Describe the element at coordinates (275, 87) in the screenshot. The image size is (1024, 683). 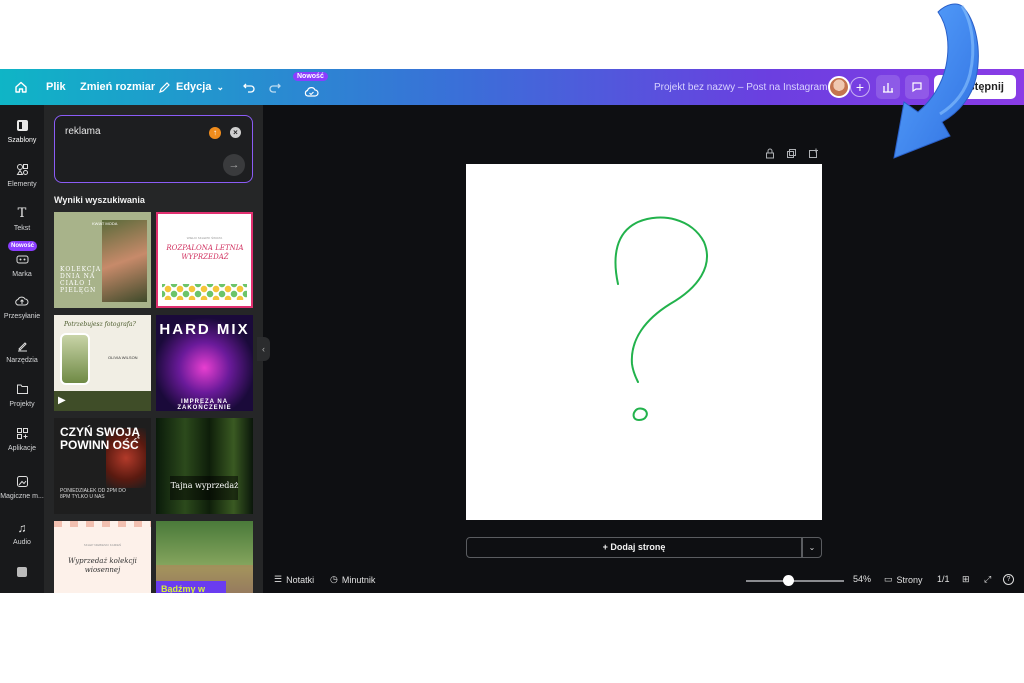
I see `redo-icon` at that location.